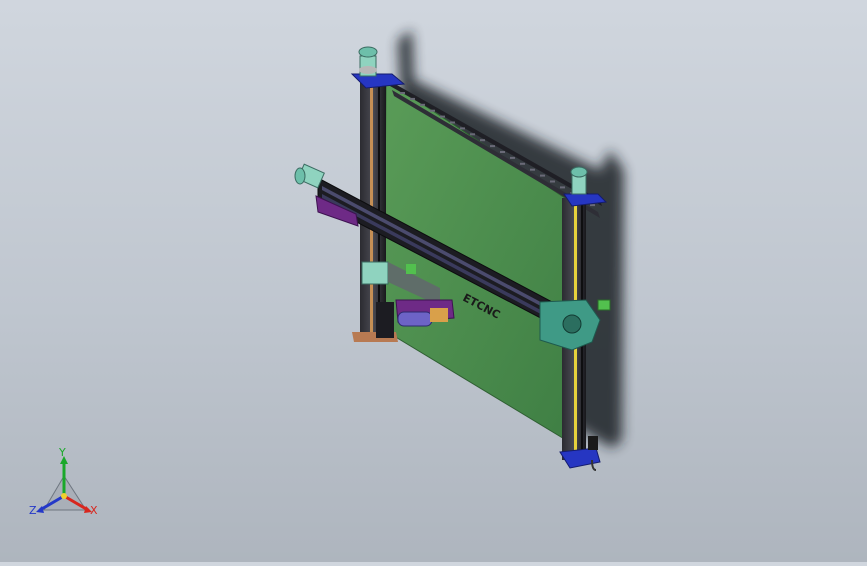 Image resolution: width=867 pixels, height=566 pixels. What do you see at coordinates (62, 452) in the screenshot?
I see `triad-y-label: Y` at bounding box center [62, 452].